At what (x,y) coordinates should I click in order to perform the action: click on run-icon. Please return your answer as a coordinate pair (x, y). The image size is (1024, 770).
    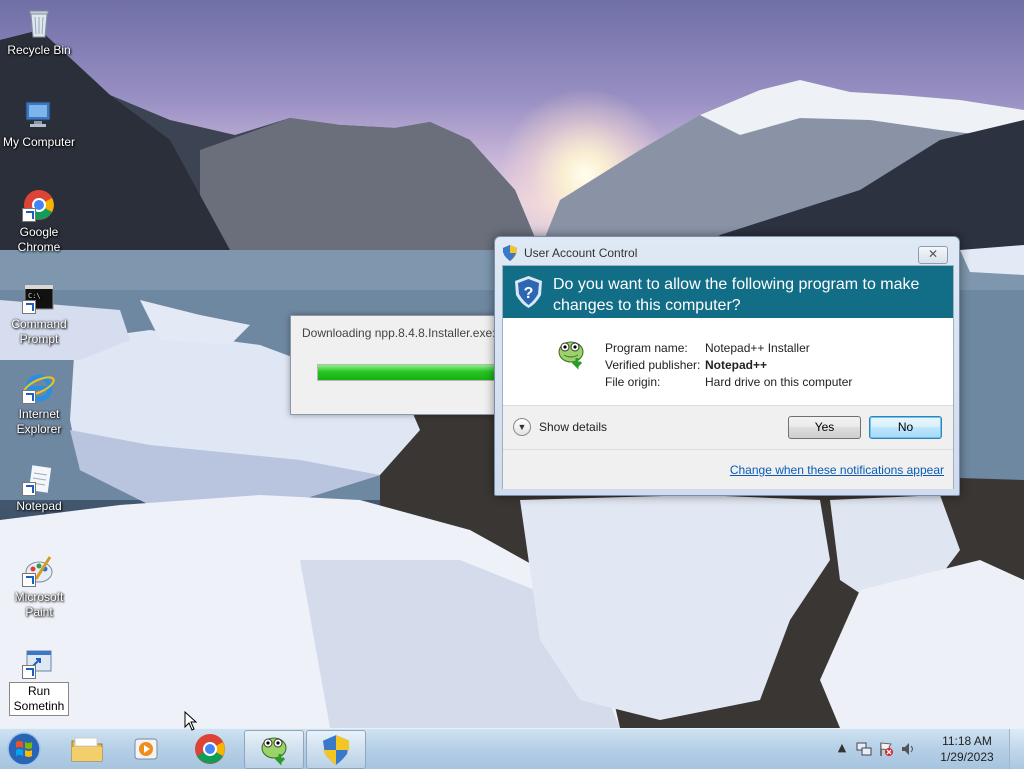
    Looking at the image, I should click on (39, 662).